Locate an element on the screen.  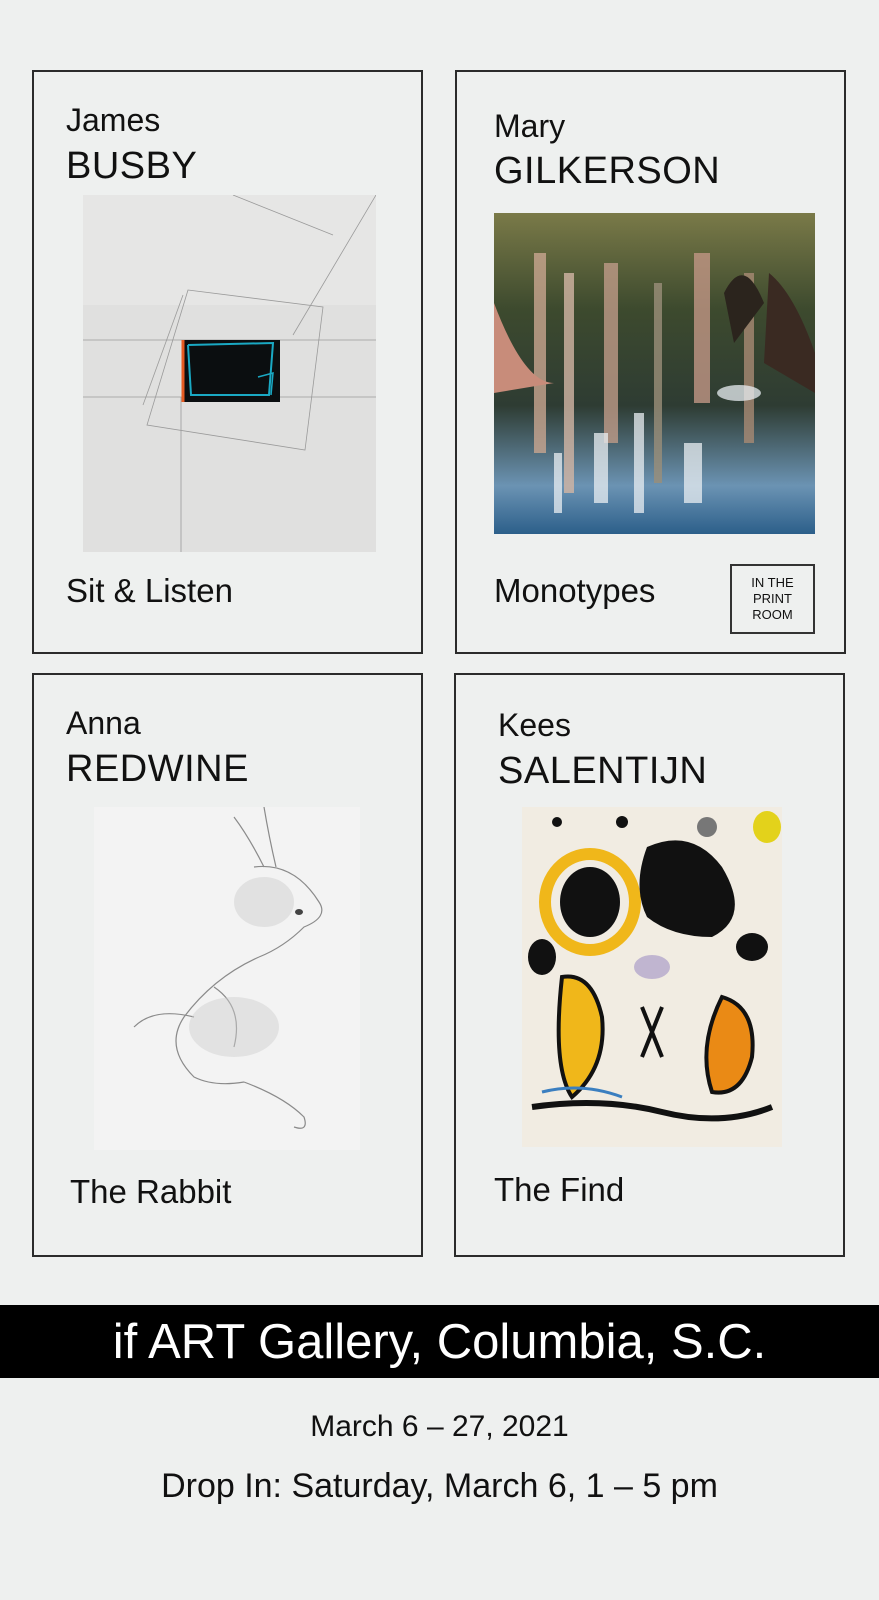
artist-last-name: REDWINE is located at coordinates (157, 769).